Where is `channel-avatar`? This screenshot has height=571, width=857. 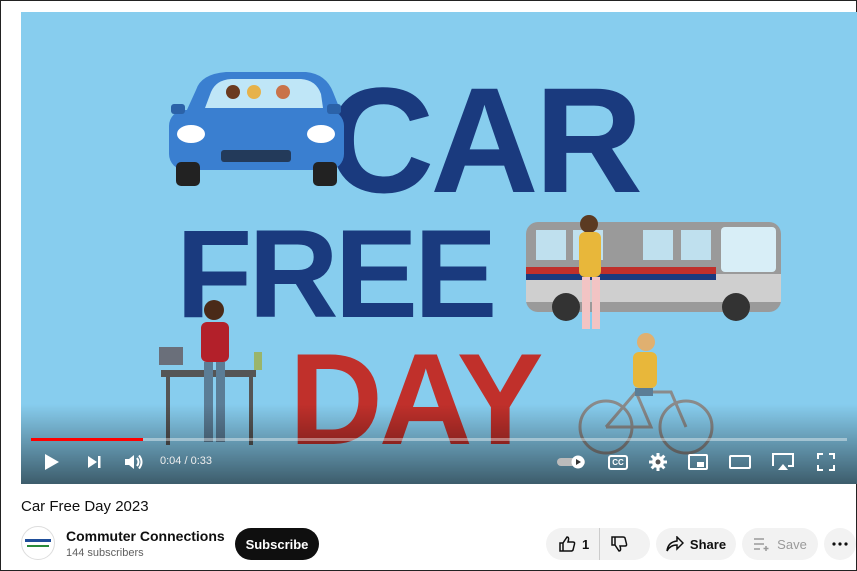
channel-avatar is located at coordinates (38, 543).